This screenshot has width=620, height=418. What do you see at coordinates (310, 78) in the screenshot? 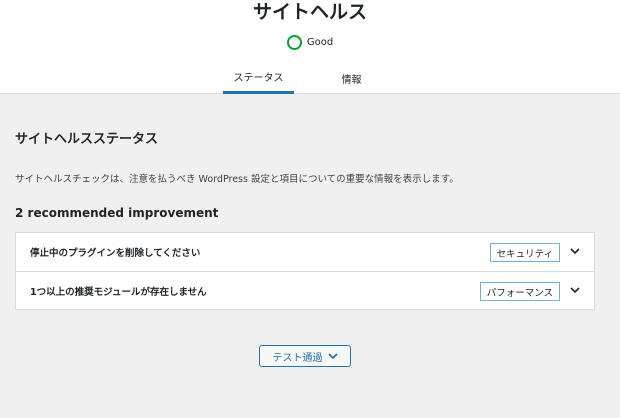
I see `tab-bar: ステータス 情報` at bounding box center [310, 78].